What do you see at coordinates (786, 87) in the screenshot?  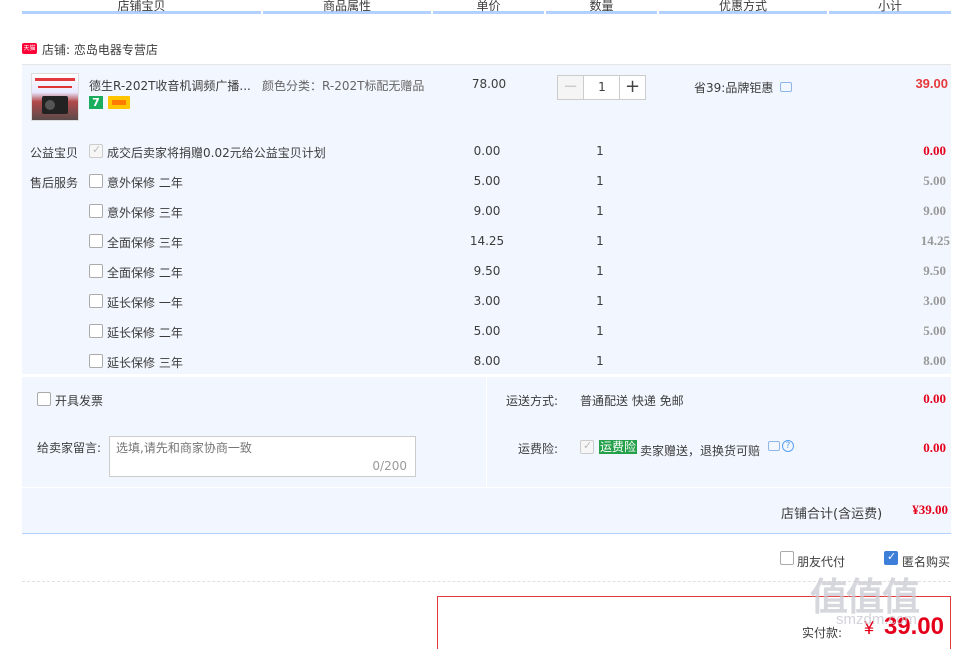 I see `promo-info-icon` at bounding box center [786, 87].